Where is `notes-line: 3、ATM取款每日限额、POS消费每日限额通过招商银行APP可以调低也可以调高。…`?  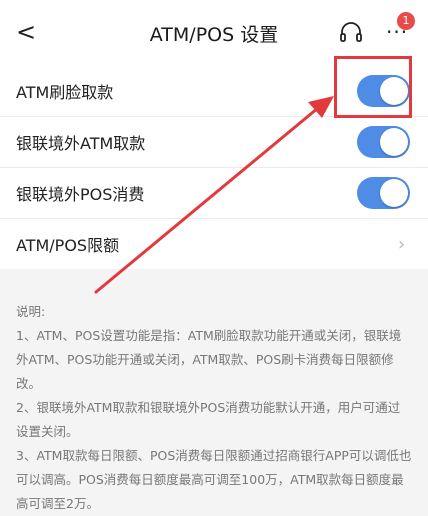 notes-line: 3、ATM取款每日限额、POS消费每日限额通过招商银行APP可以调低也可以调高。… is located at coordinates (214, 479).